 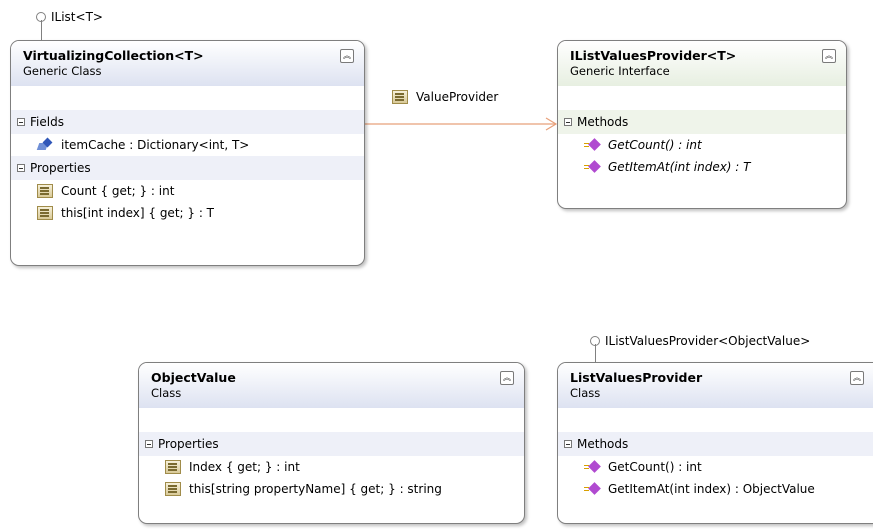 I want to click on member-label: Index { get; } : int, so click(x=244, y=467).